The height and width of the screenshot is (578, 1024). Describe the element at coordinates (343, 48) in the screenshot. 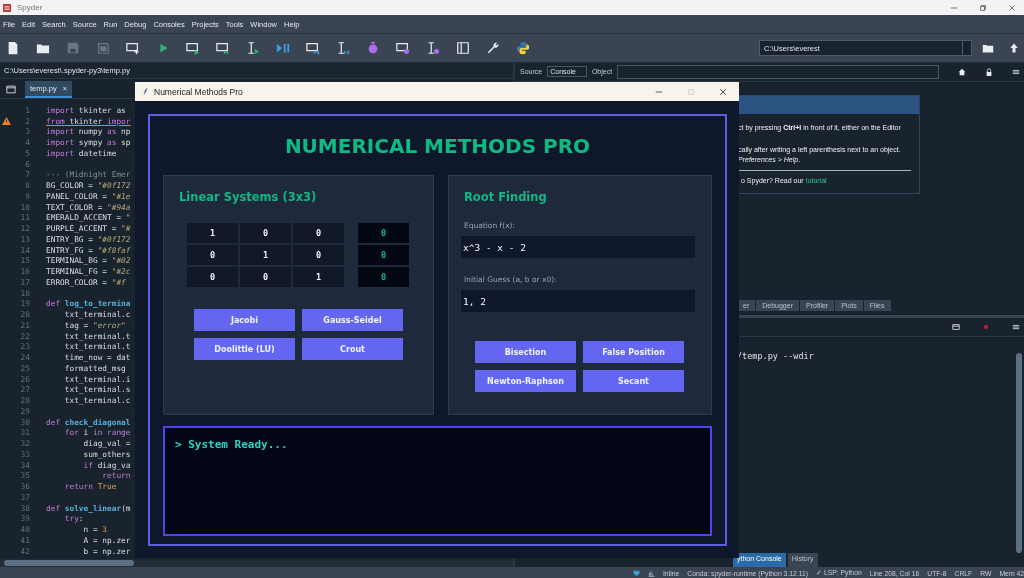

I see `cursor-debug-icon` at that location.